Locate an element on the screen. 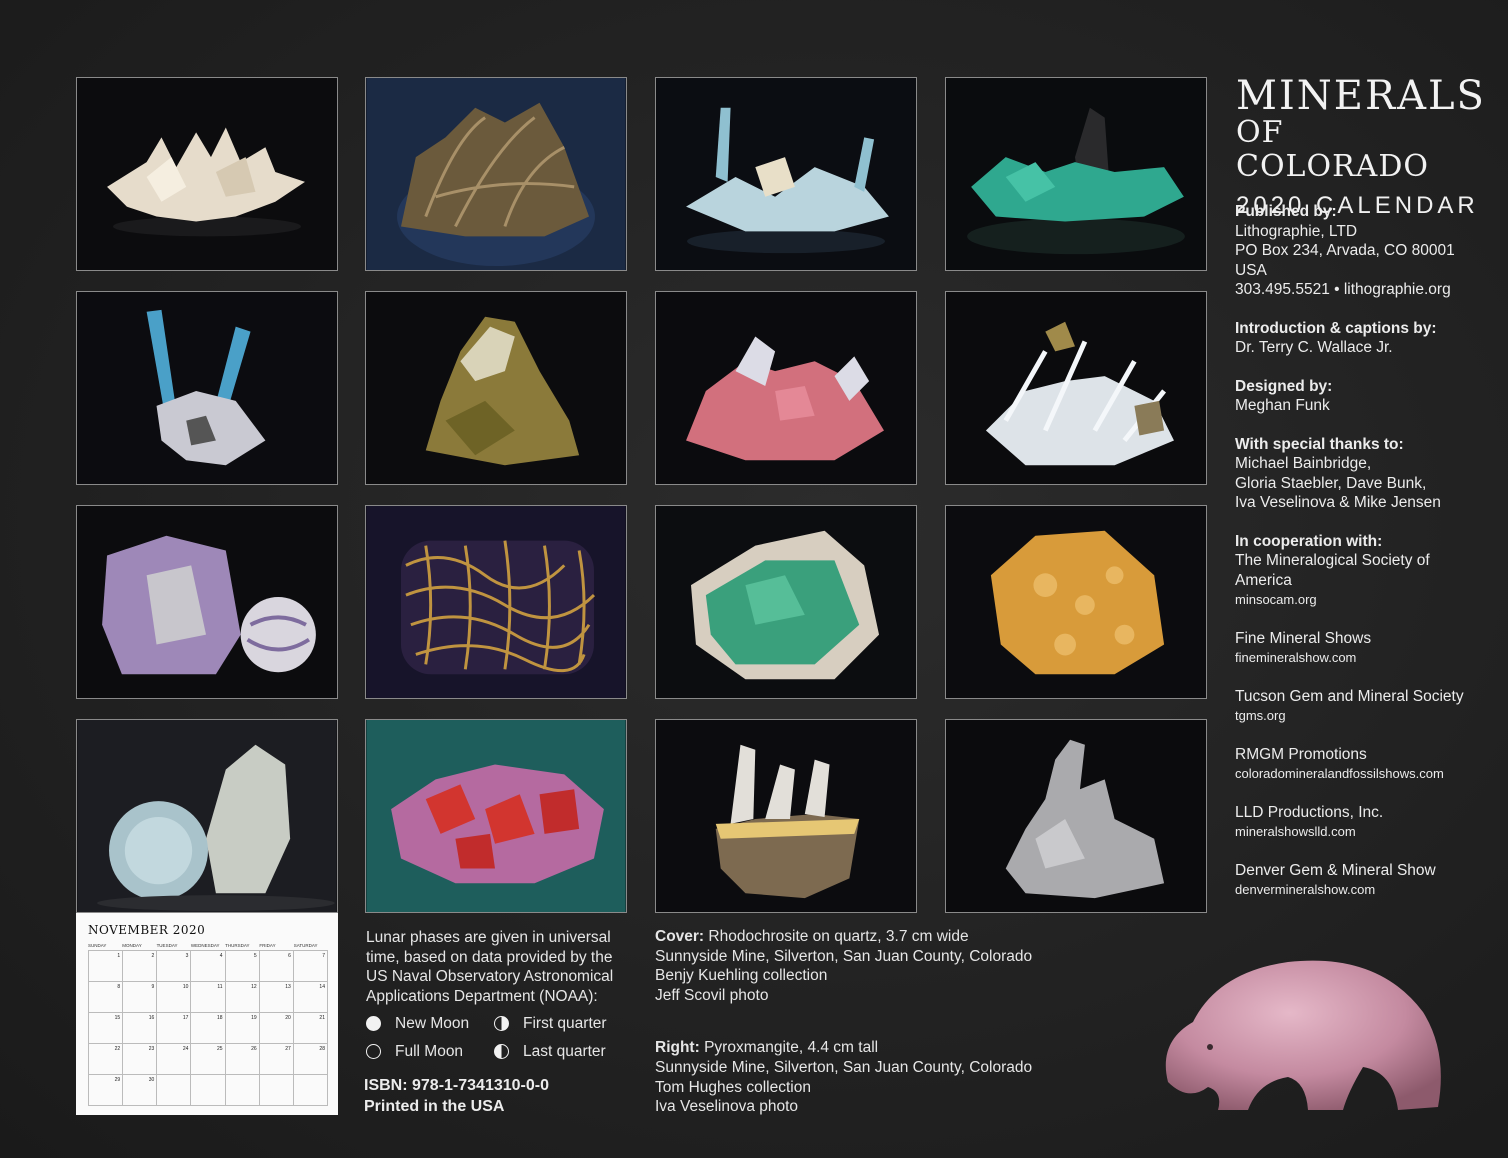  full-moon-icon is located at coordinates (373, 1051).